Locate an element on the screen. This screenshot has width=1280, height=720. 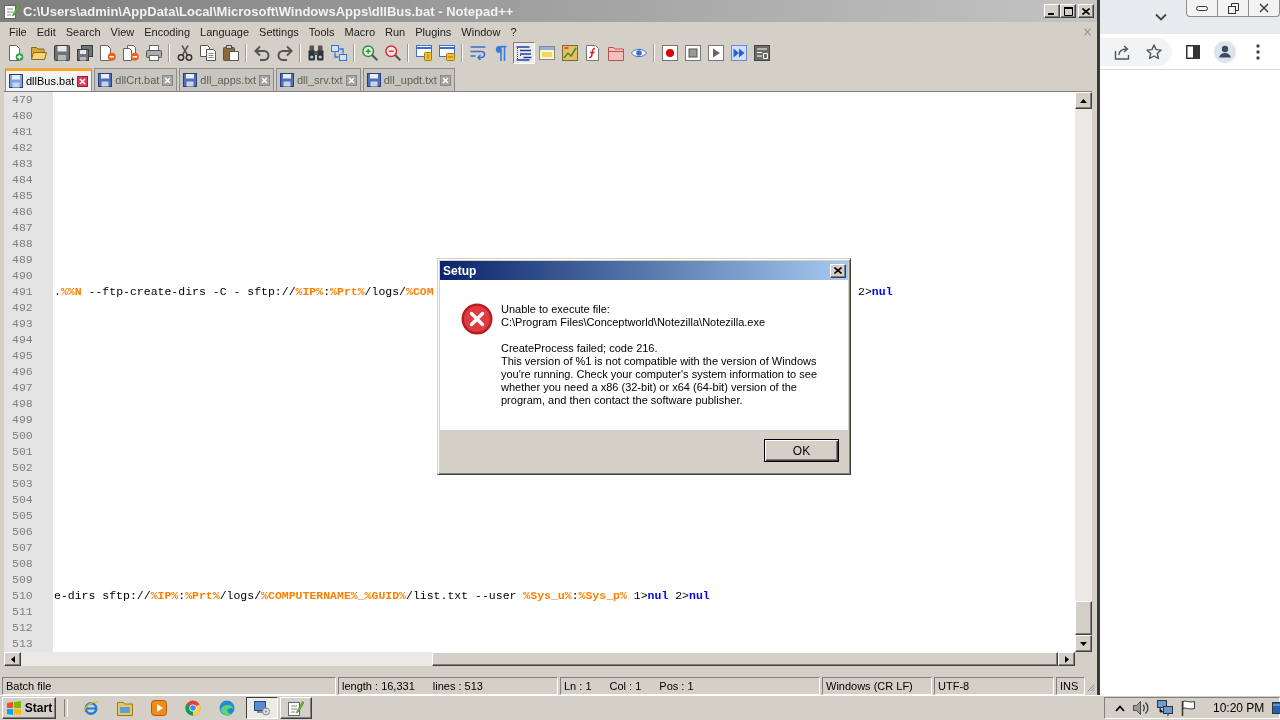
open-folder-icon is located at coordinates (38, 53).